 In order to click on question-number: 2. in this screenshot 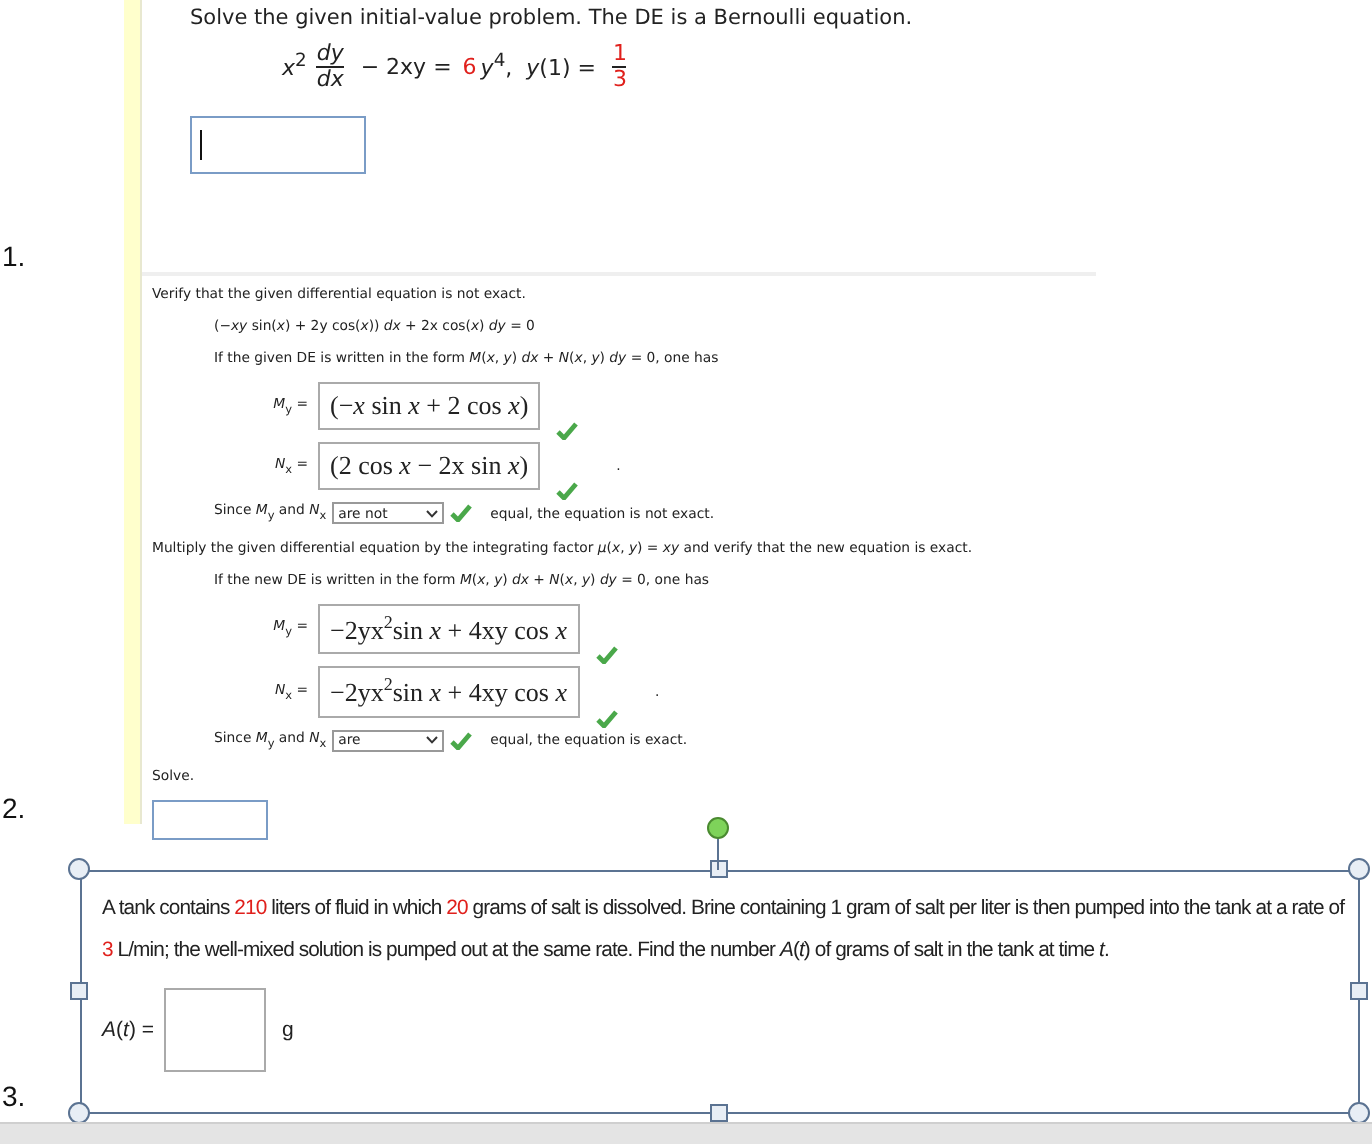, I will do `click(14, 808)`.